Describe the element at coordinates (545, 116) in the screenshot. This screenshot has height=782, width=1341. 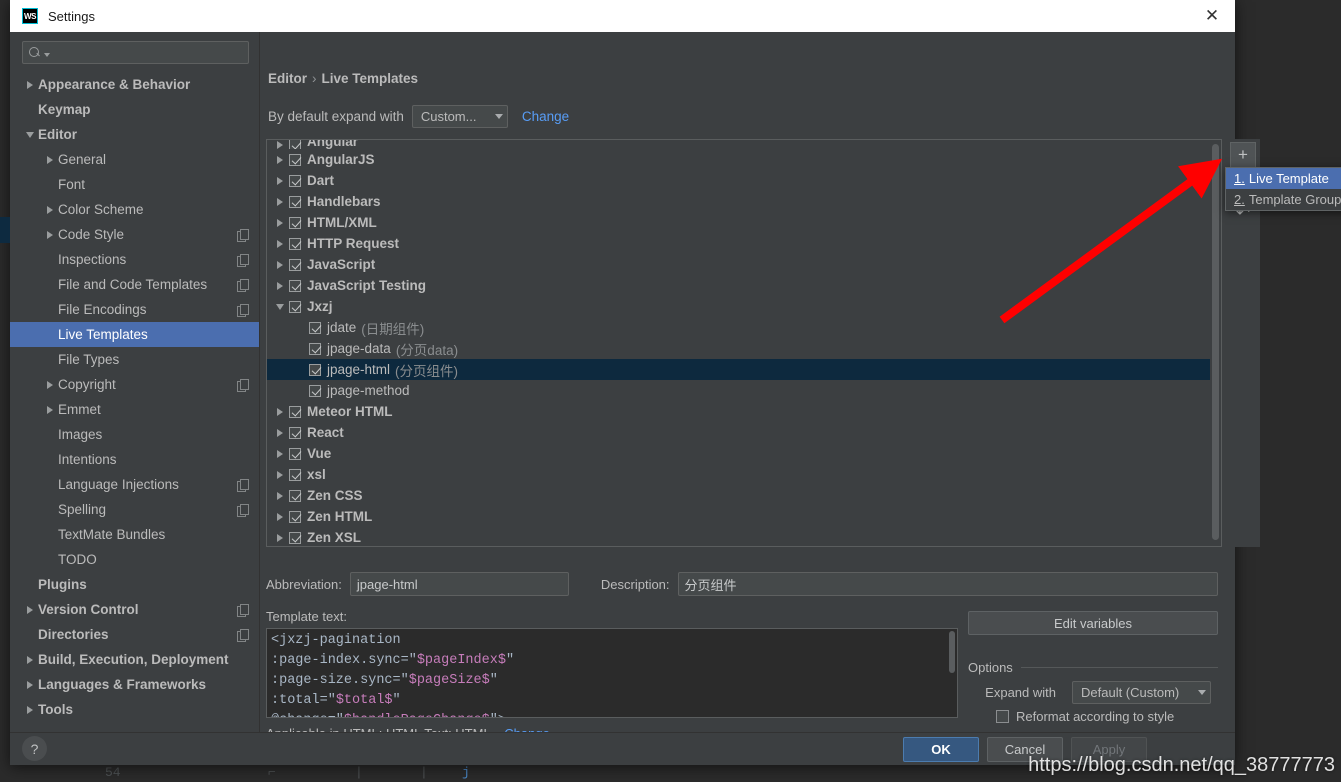
I see `change-expand-link: Change` at that location.